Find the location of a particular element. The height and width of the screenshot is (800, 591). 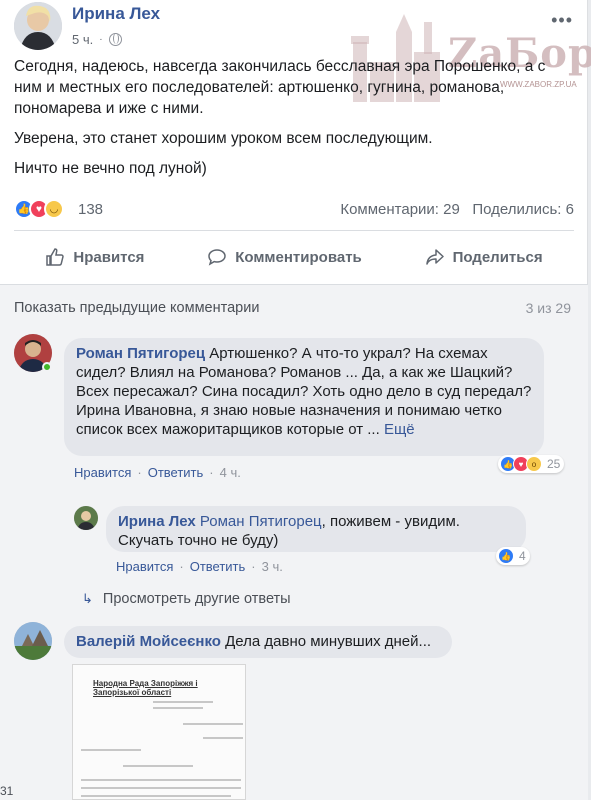

wow-reaction-icon: o is located at coordinates (534, 464).